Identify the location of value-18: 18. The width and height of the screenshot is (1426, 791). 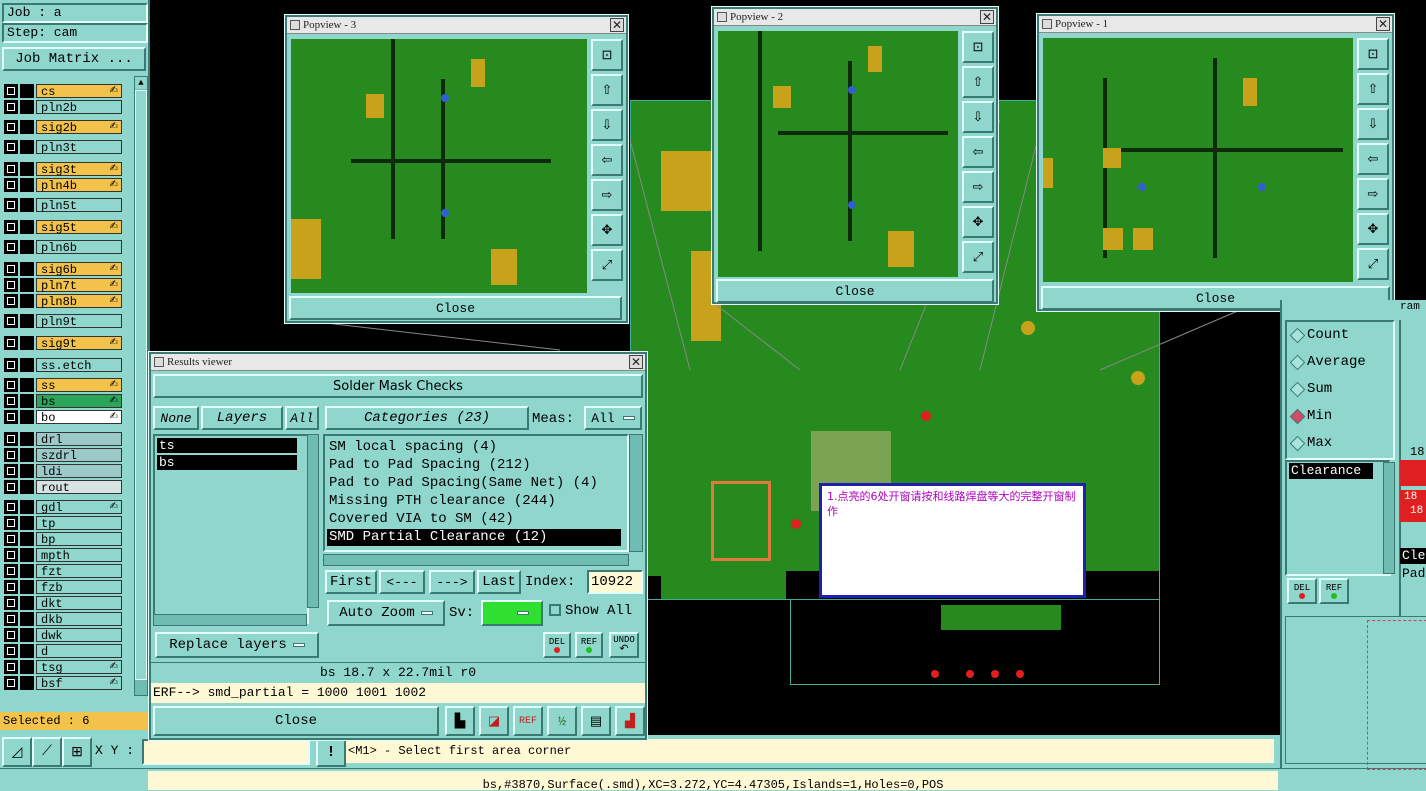
(1417, 452).